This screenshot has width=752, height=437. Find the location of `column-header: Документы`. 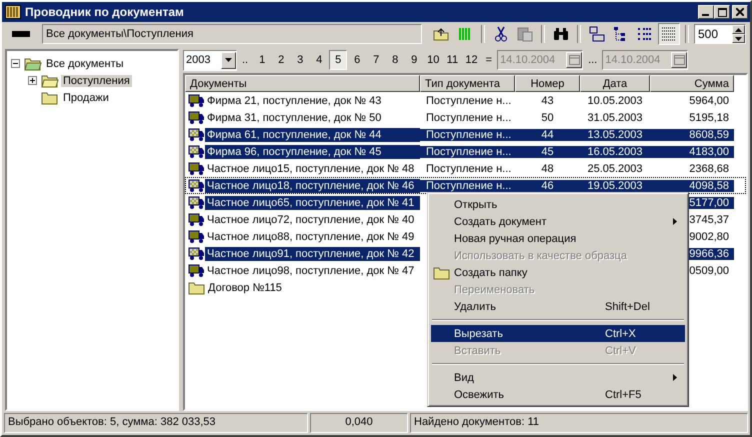

column-header: Документы is located at coordinates (302, 83).